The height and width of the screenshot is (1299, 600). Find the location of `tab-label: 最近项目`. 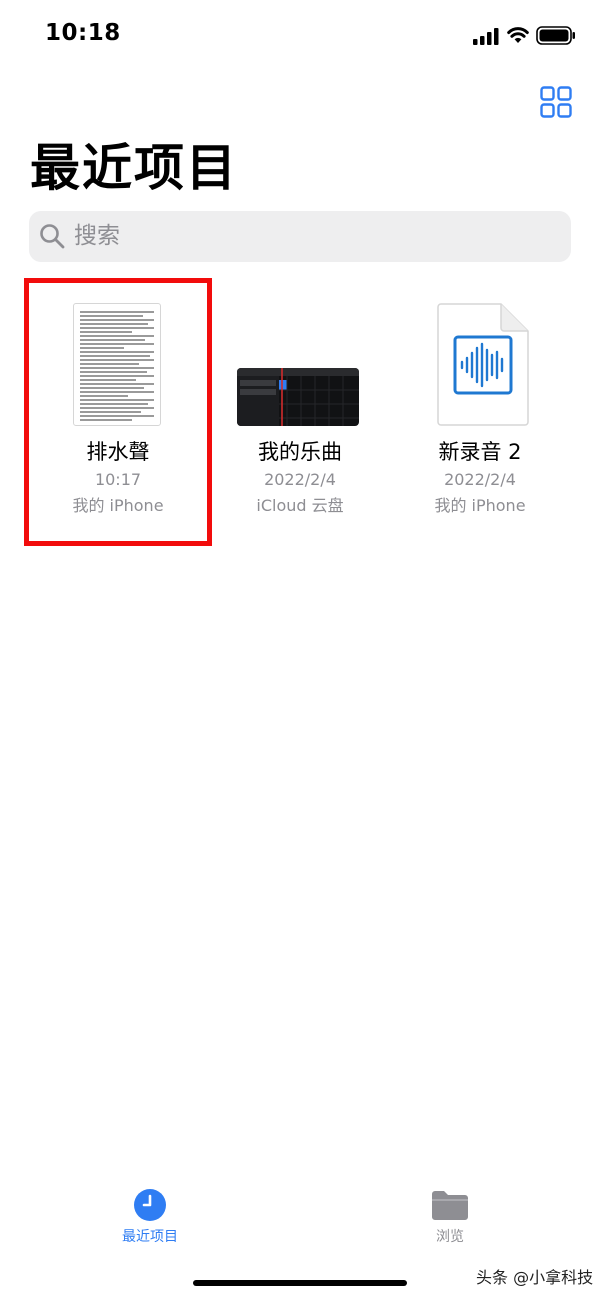

tab-label: 最近项目 is located at coordinates (150, 1237).